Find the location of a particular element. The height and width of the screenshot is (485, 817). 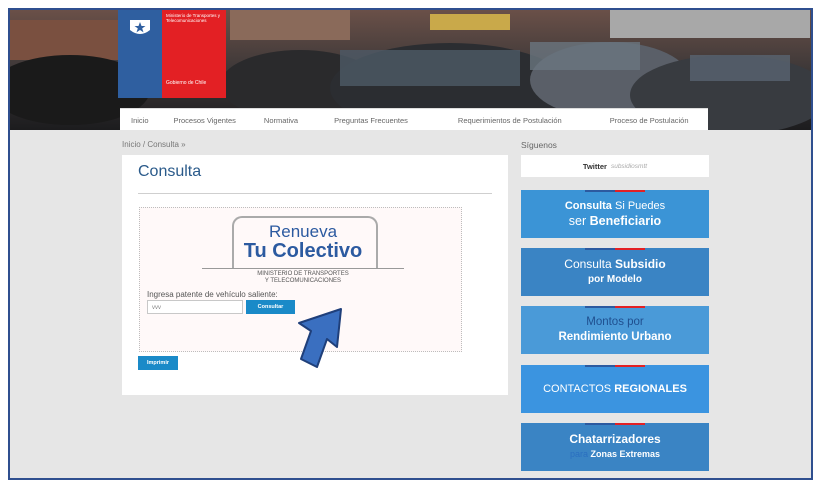

government-name: Gobierno de Chile is located at coordinates (186, 83).